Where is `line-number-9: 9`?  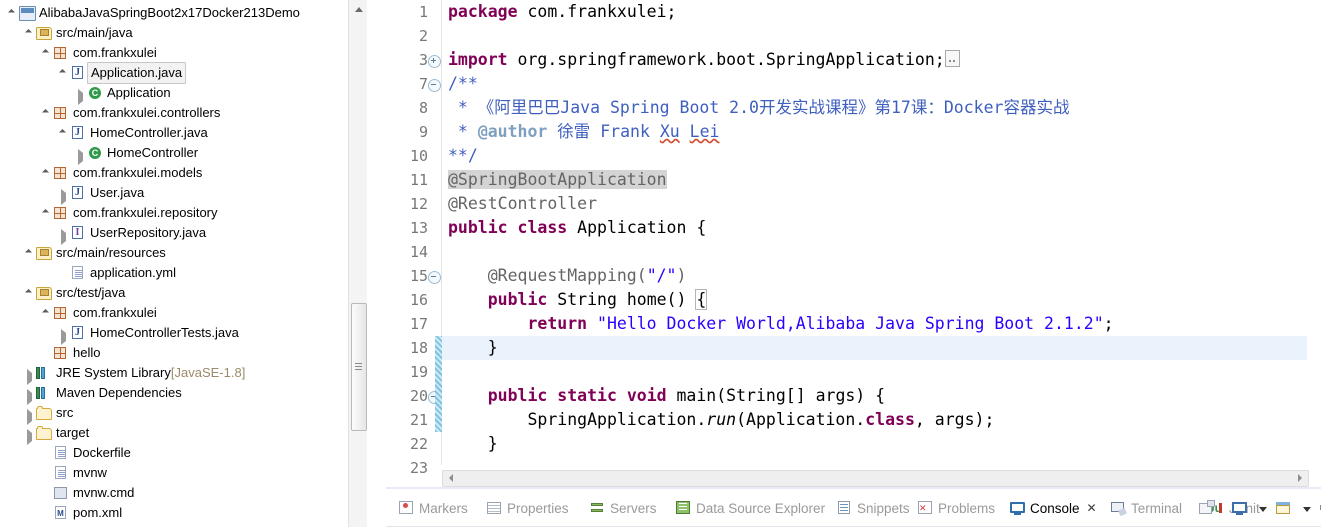
line-number-9: 9 is located at coordinates (414, 132).